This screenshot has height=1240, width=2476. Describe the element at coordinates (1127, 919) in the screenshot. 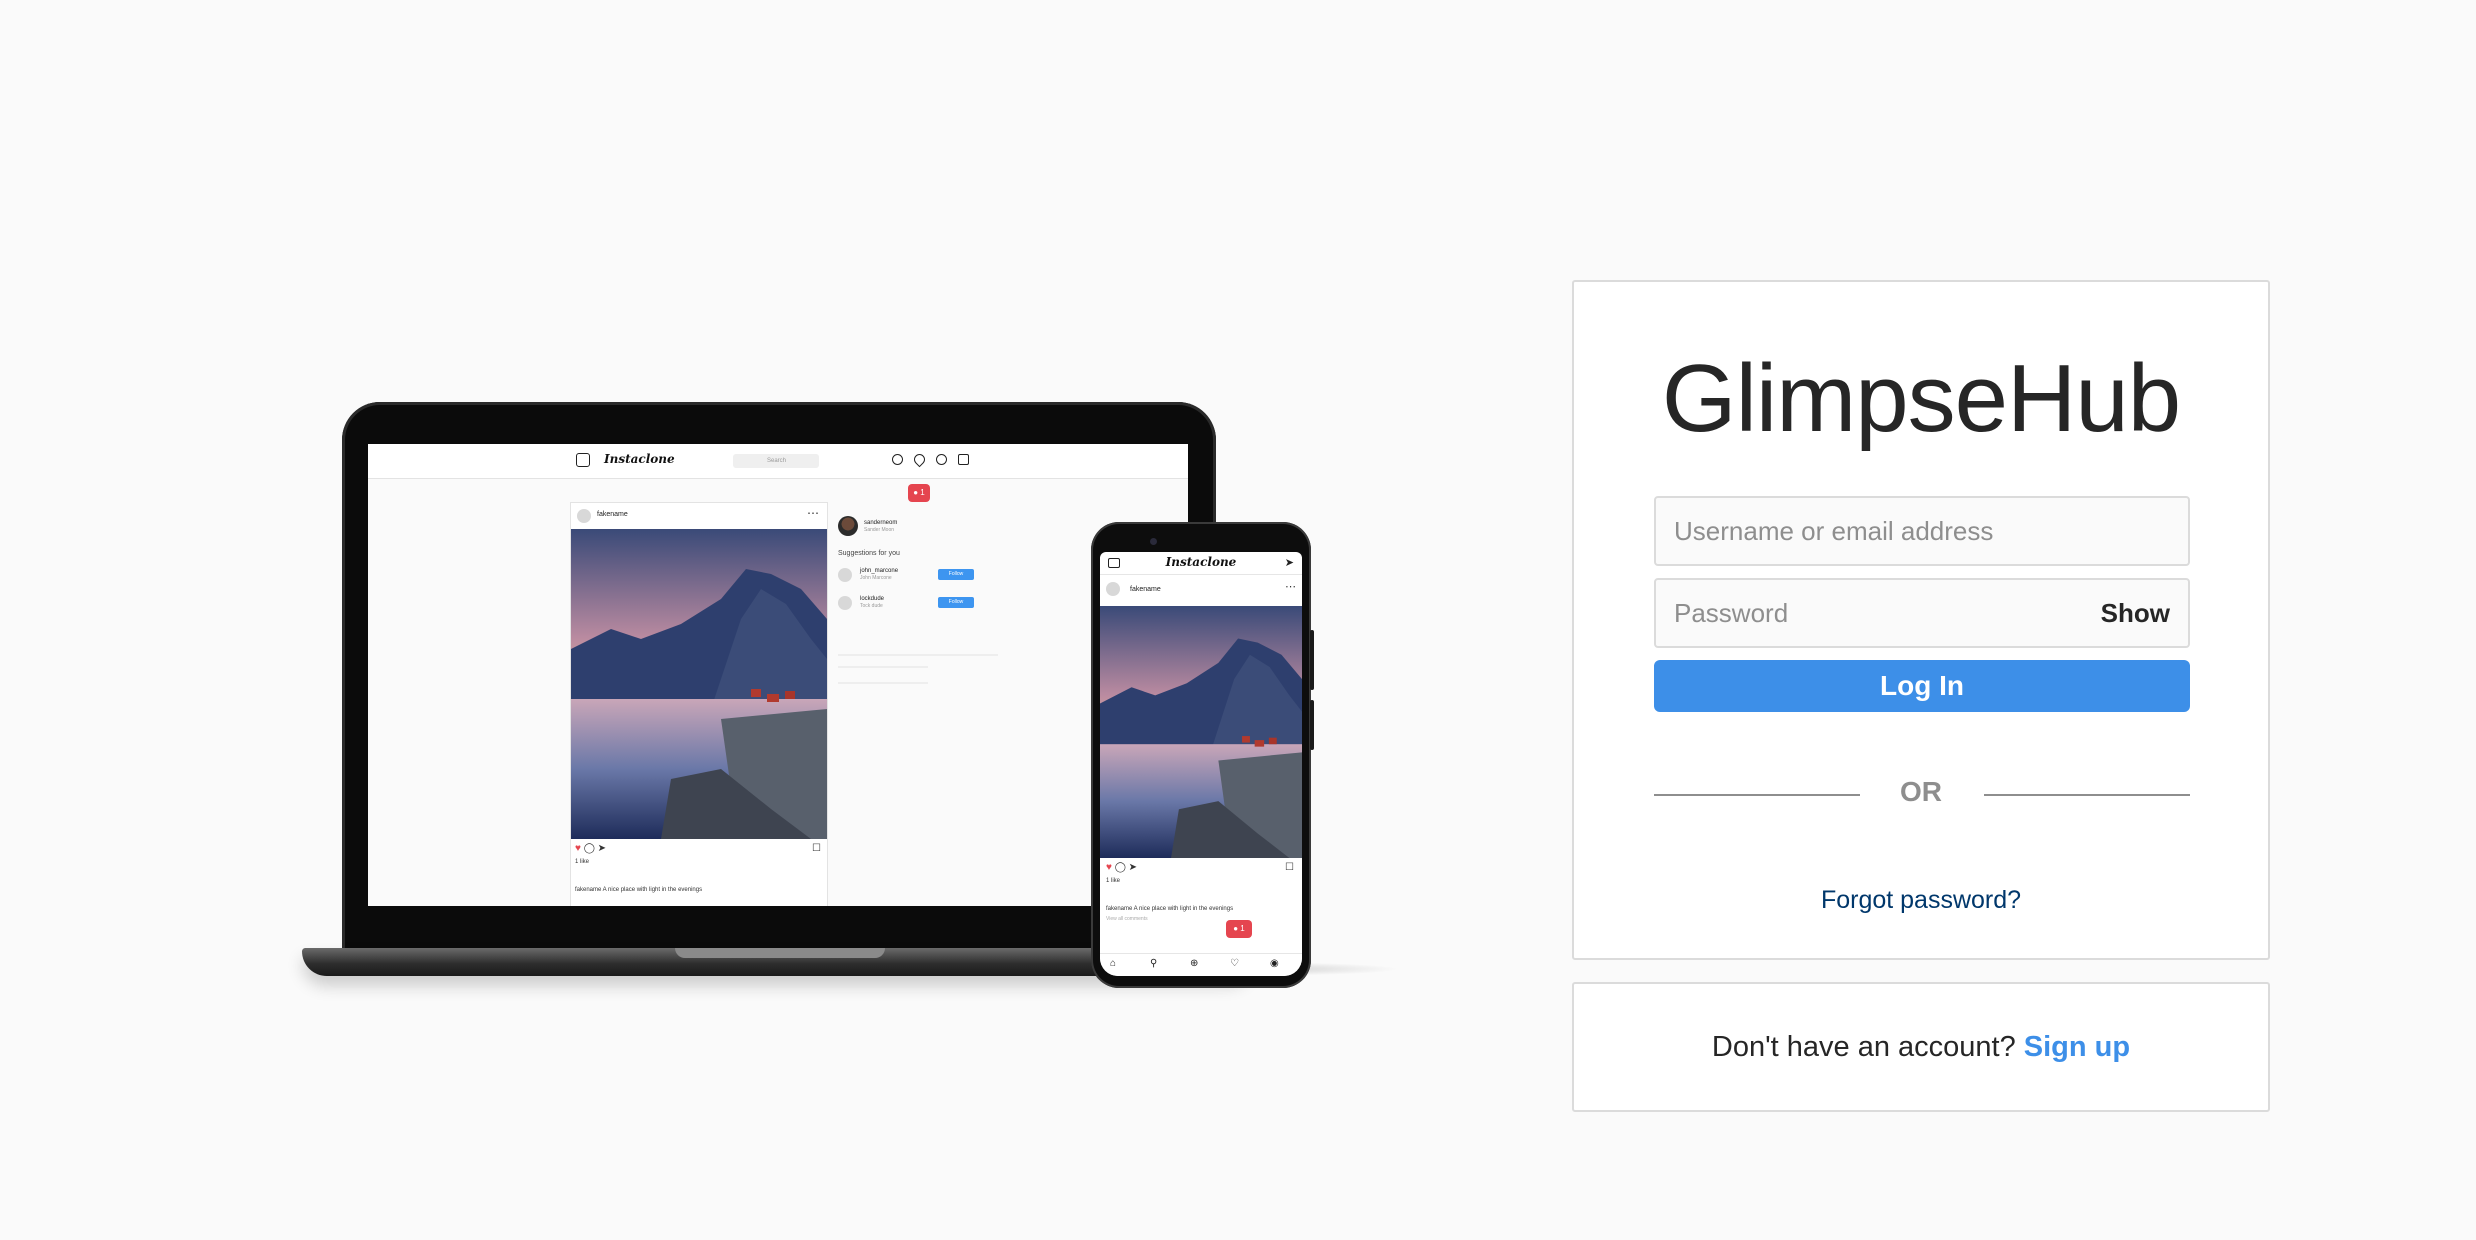

I see `view-comments: View all comments` at that location.